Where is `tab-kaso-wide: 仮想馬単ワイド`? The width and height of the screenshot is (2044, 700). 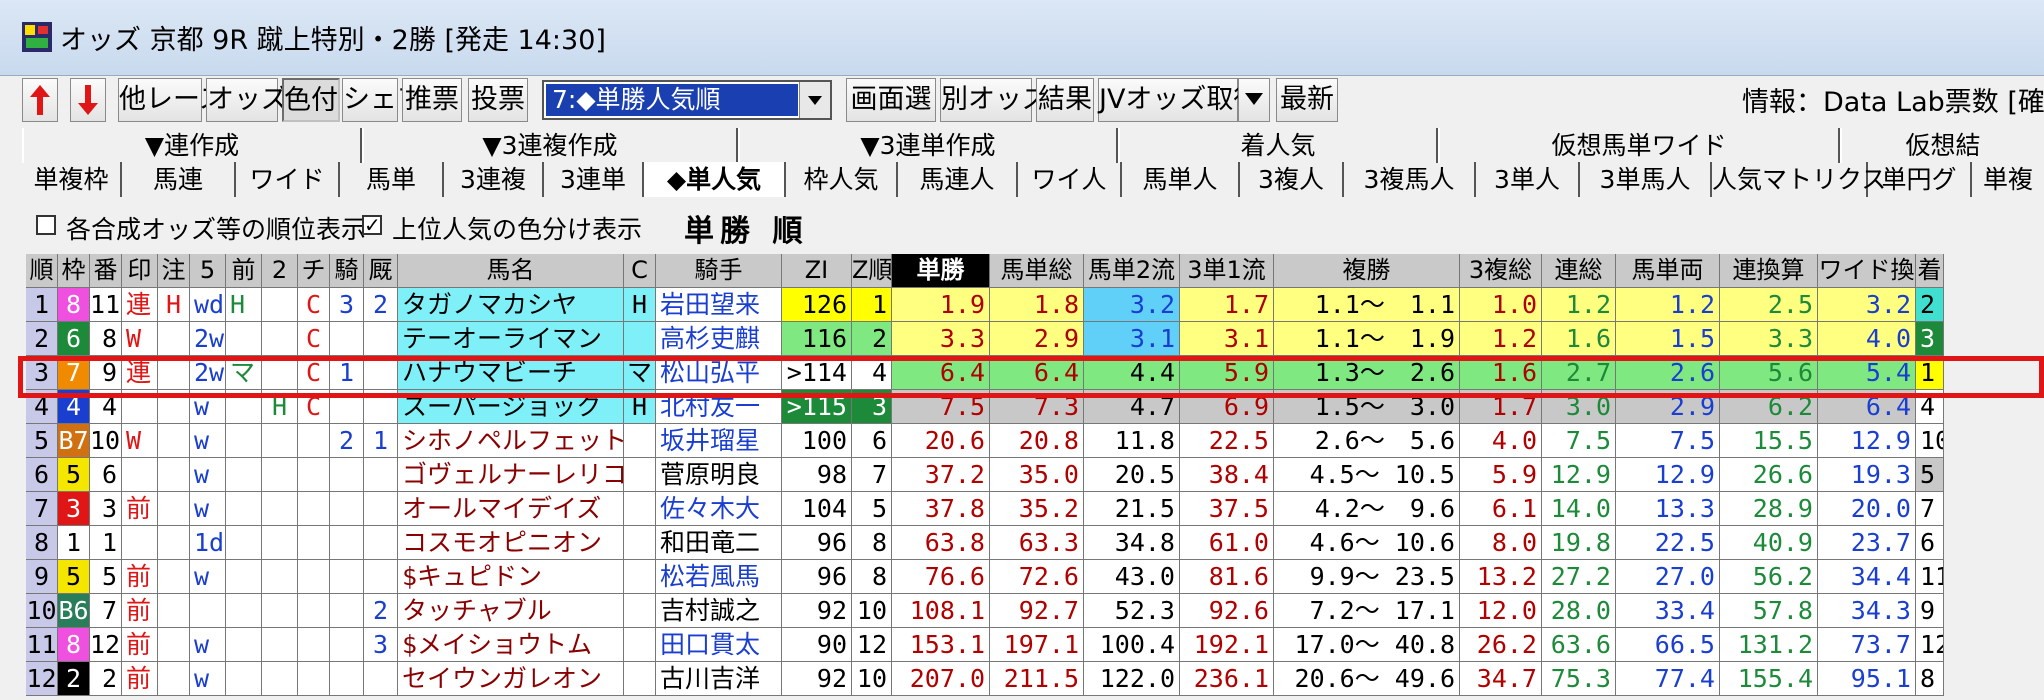 tab-kaso-wide: 仮想馬単ワイド is located at coordinates (1639, 145).